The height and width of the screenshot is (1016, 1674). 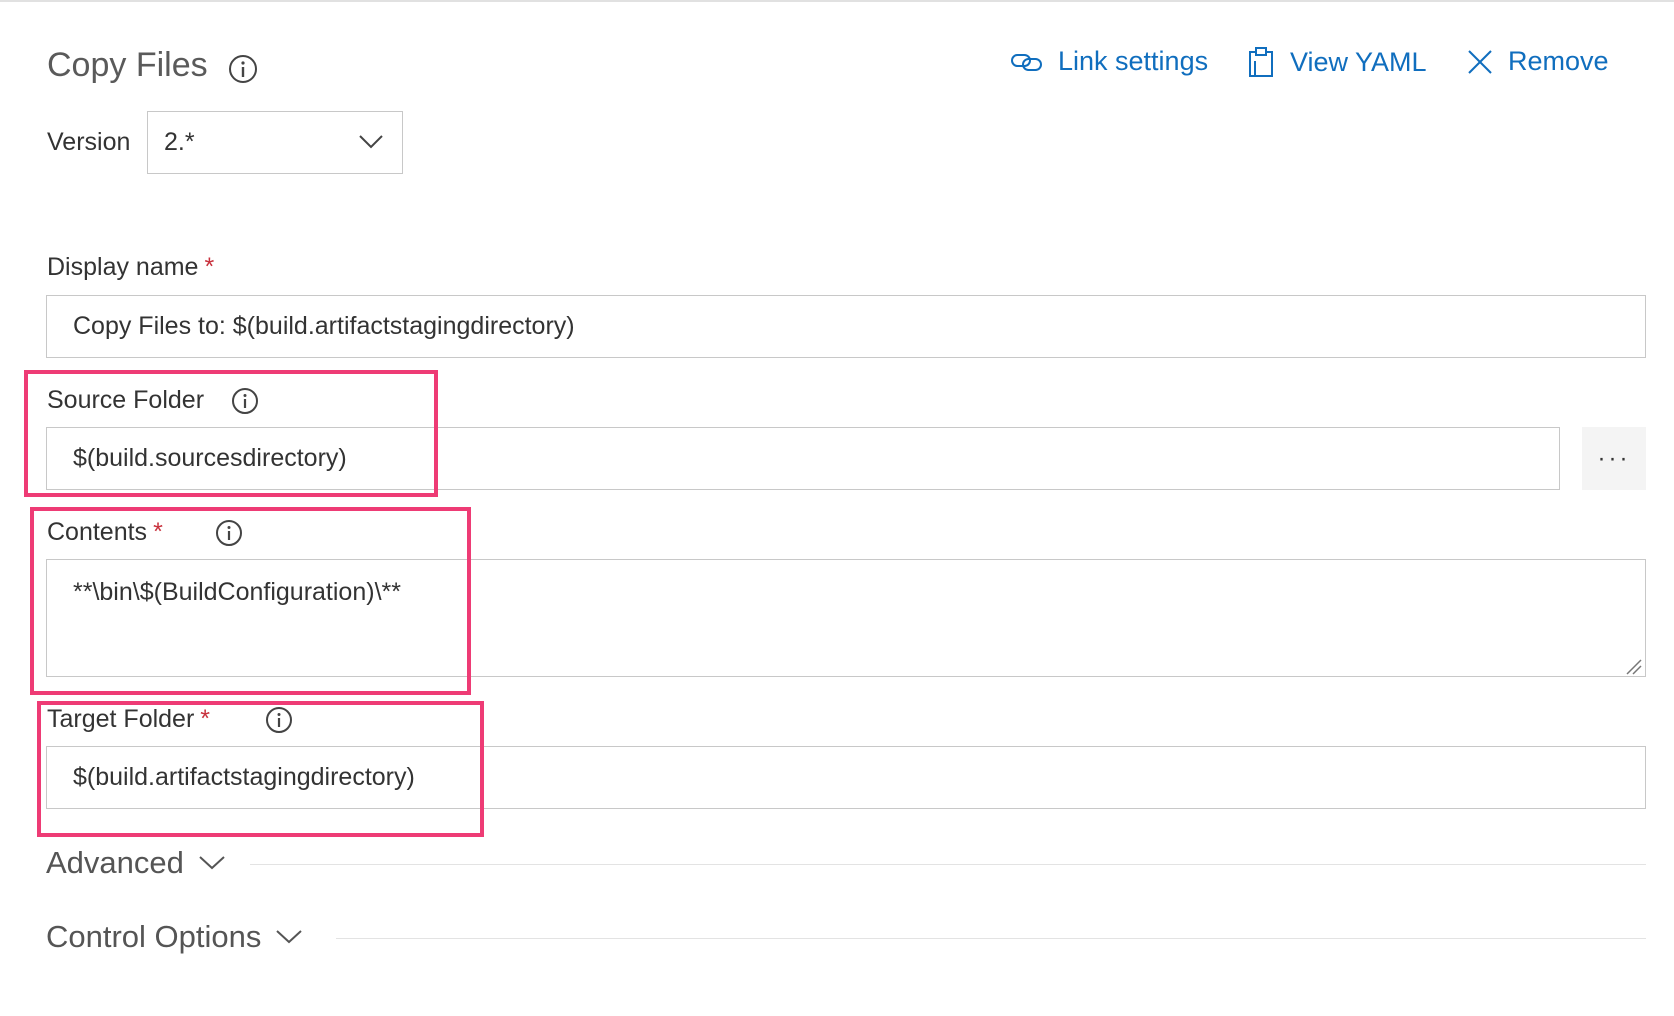 I want to click on contents-textarea: **\bin\$(BuildConfiguration)\**, so click(x=846, y=618).